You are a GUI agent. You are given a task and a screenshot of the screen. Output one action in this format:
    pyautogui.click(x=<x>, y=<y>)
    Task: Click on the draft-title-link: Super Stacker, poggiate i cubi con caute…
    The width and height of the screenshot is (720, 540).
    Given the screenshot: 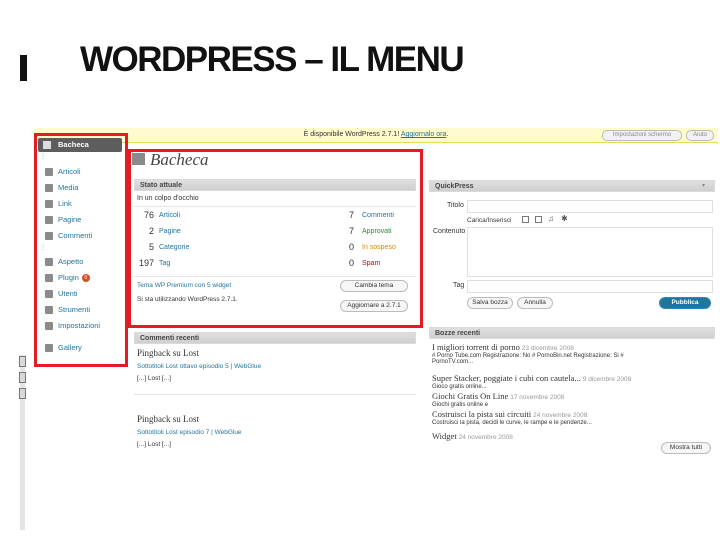 What is the action you would take?
    pyautogui.click(x=506, y=378)
    